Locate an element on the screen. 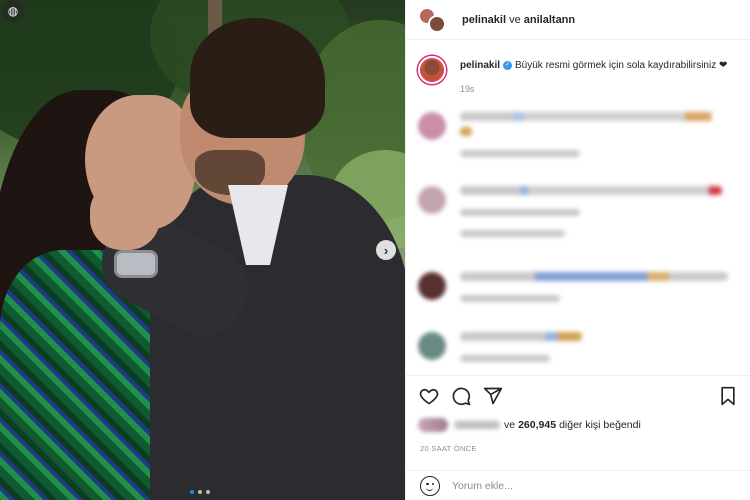  likes-summary: ve 260,945 diğer kişi beğendi is located at coordinates (529, 425).